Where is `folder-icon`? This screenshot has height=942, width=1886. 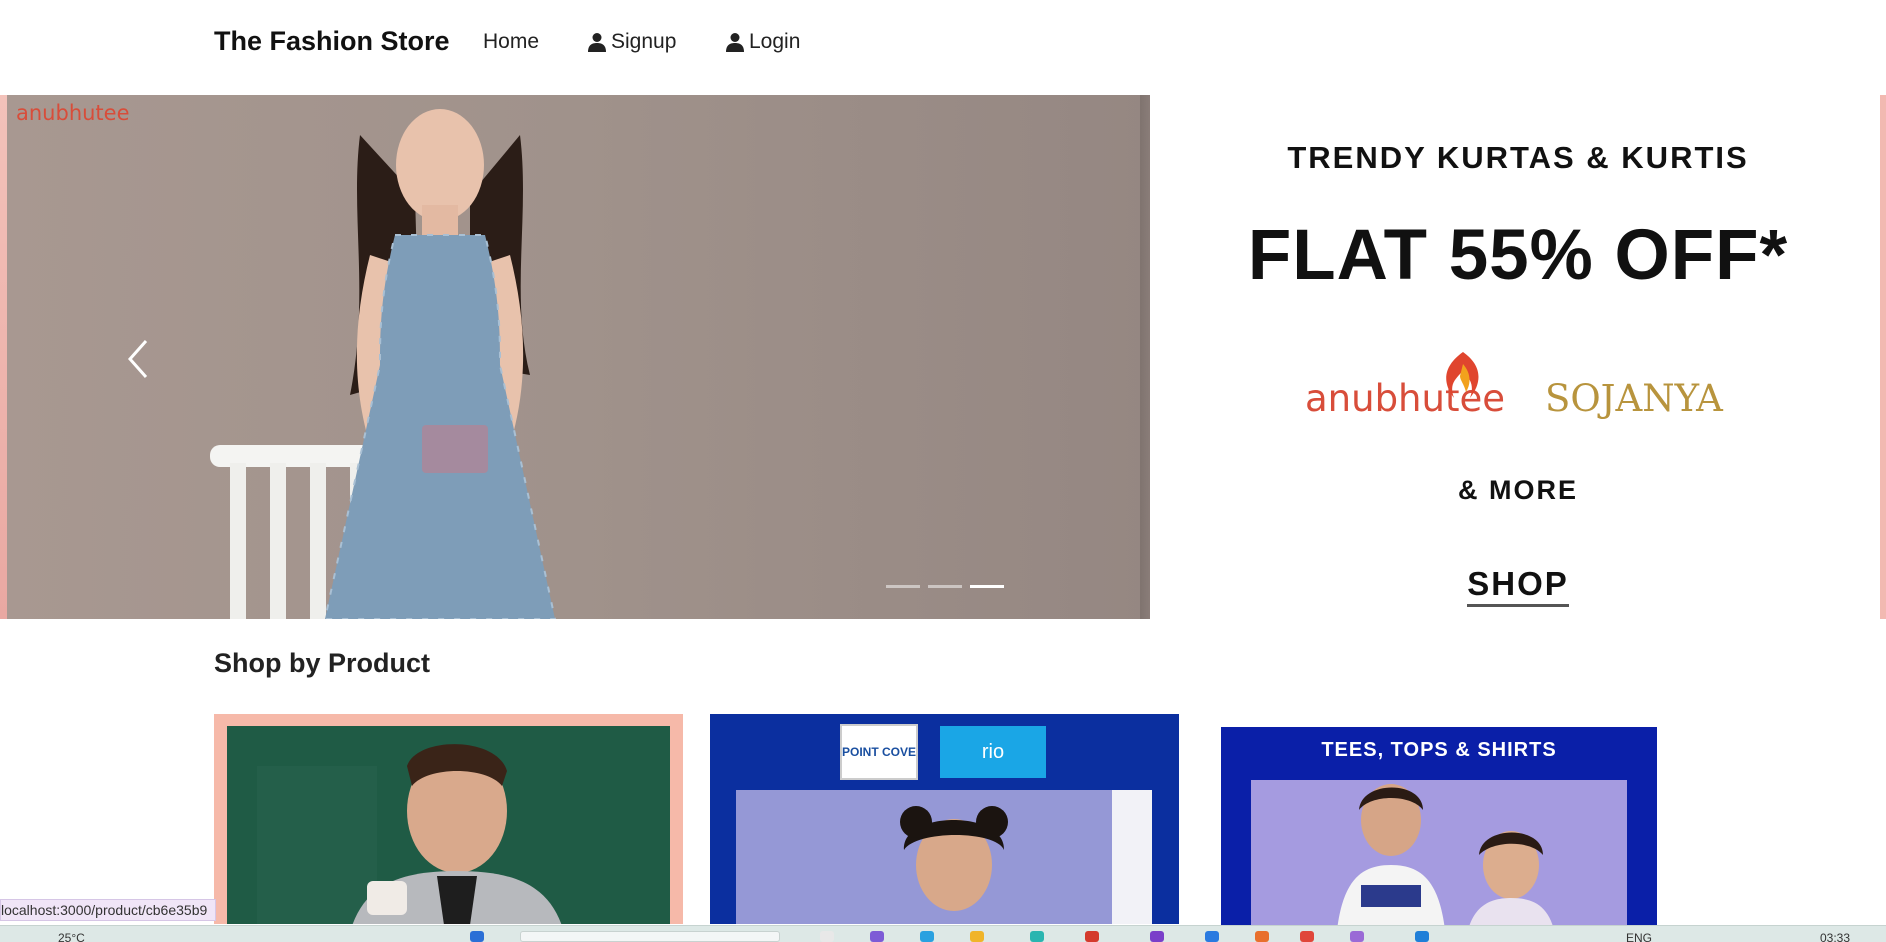
folder-icon is located at coordinates (977, 936).